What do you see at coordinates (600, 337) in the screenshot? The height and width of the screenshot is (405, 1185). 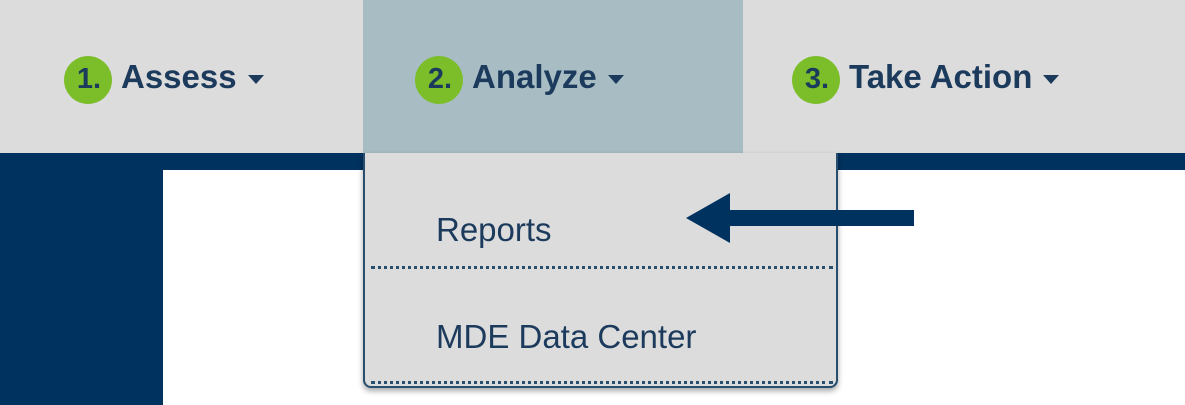 I see `menu-item-mde-data-center: MDE Data Center` at bounding box center [600, 337].